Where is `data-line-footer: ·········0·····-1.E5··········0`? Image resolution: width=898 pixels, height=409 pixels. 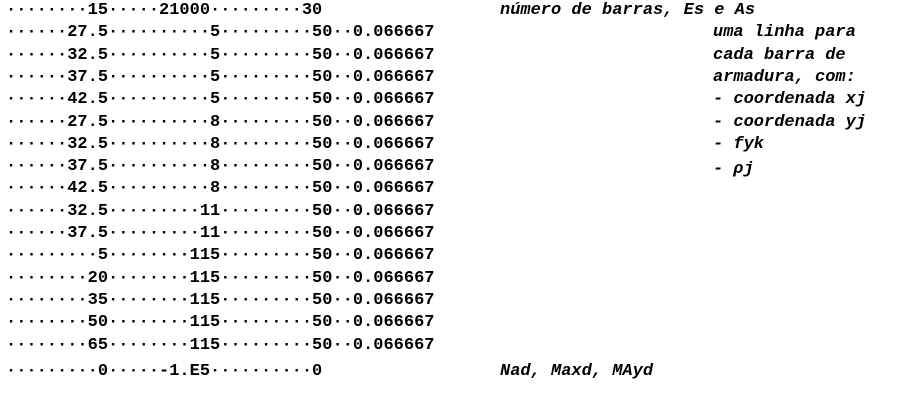 data-line-footer: ·········0·····-1.E5··········0 is located at coordinates (164, 371).